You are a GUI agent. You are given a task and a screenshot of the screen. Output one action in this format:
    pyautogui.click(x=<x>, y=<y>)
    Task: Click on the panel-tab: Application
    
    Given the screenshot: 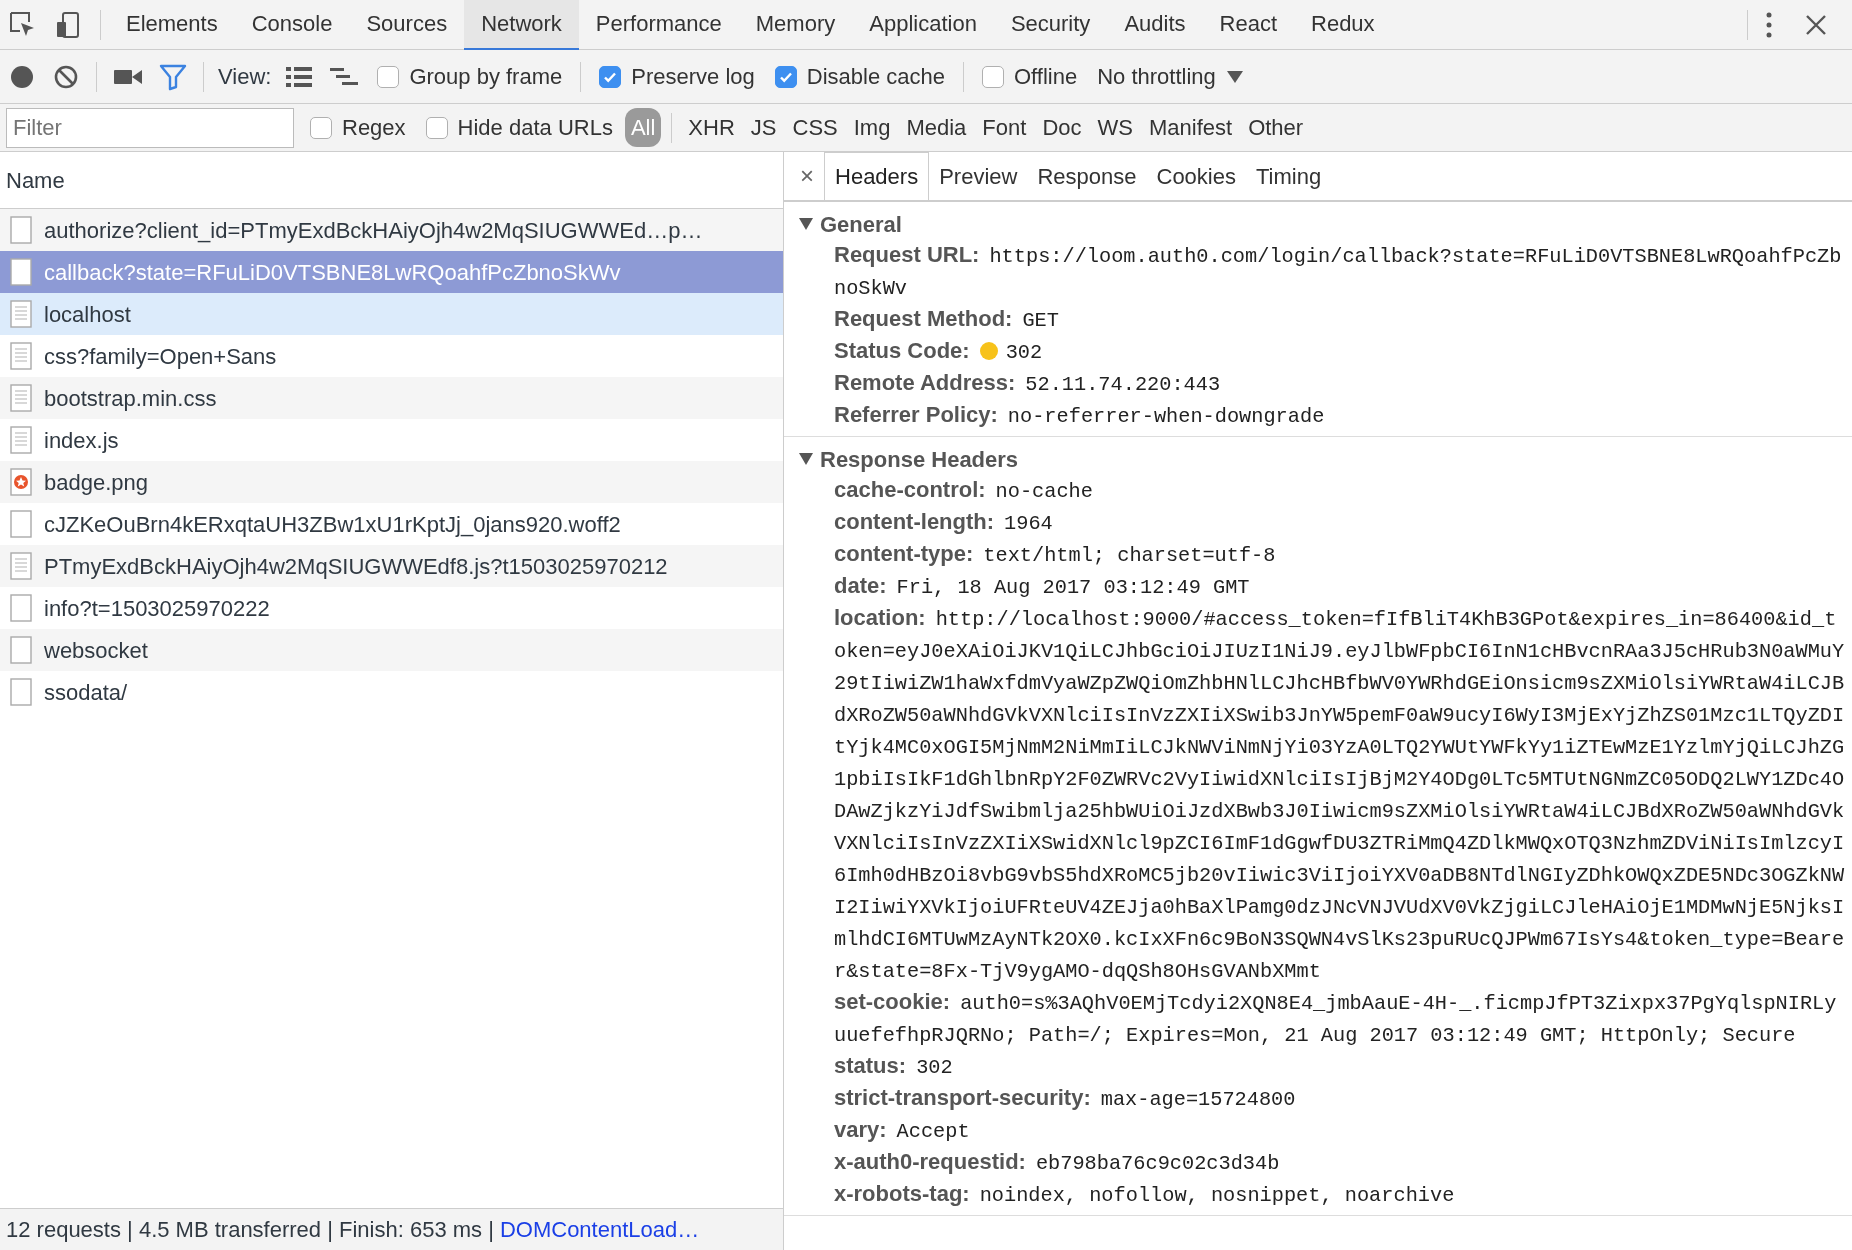 What is the action you would take?
    pyautogui.click(x=923, y=25)
    